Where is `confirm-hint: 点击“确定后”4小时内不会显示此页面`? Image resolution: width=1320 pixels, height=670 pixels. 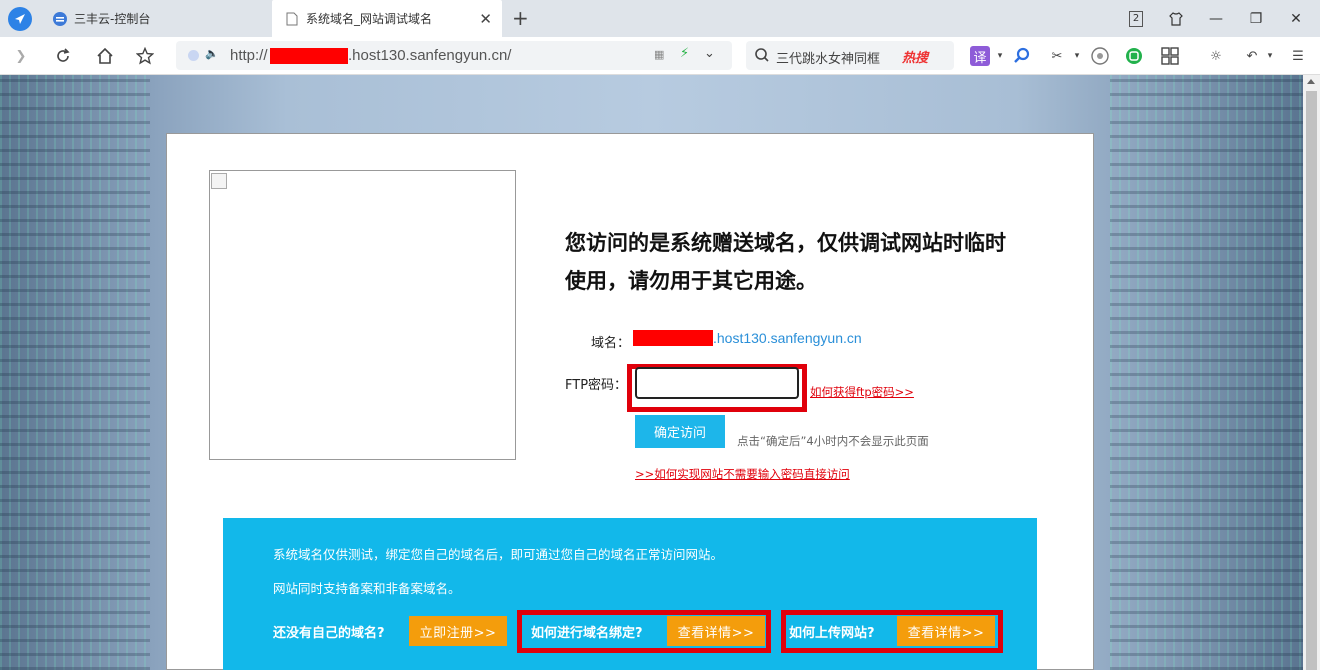
confirm-hint: 点击“确定后”4小时内不会显示此页面 is located at coordinates (833, 441).